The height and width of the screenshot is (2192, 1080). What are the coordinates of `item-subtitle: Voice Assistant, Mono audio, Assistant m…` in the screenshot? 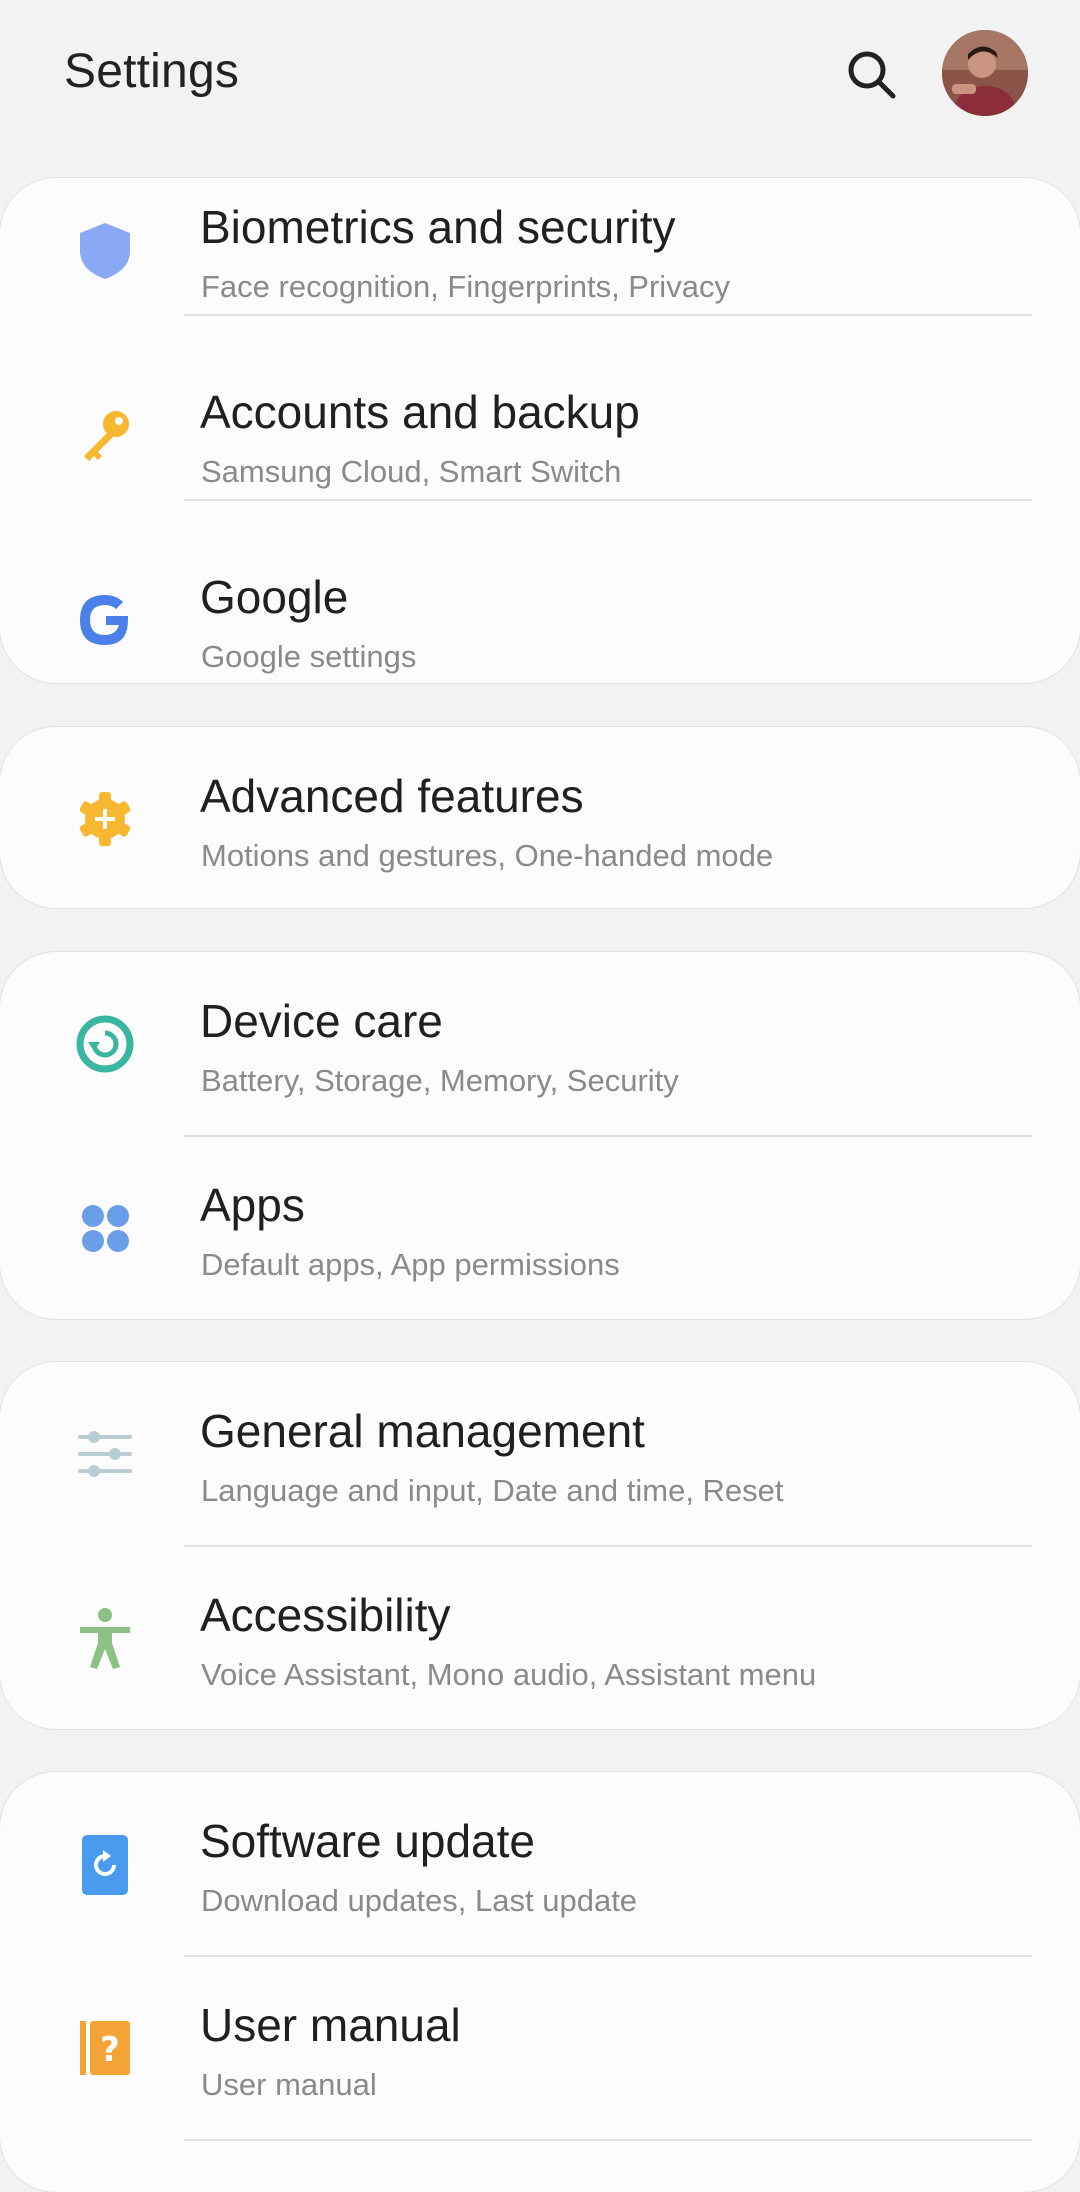 It's located at (509, 1674).